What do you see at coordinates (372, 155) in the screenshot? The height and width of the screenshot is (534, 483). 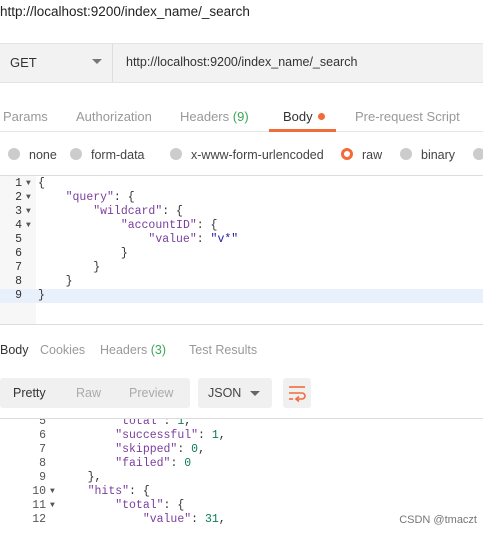 I see `radio-raw-label: raw` at bounding box center [372, 155].